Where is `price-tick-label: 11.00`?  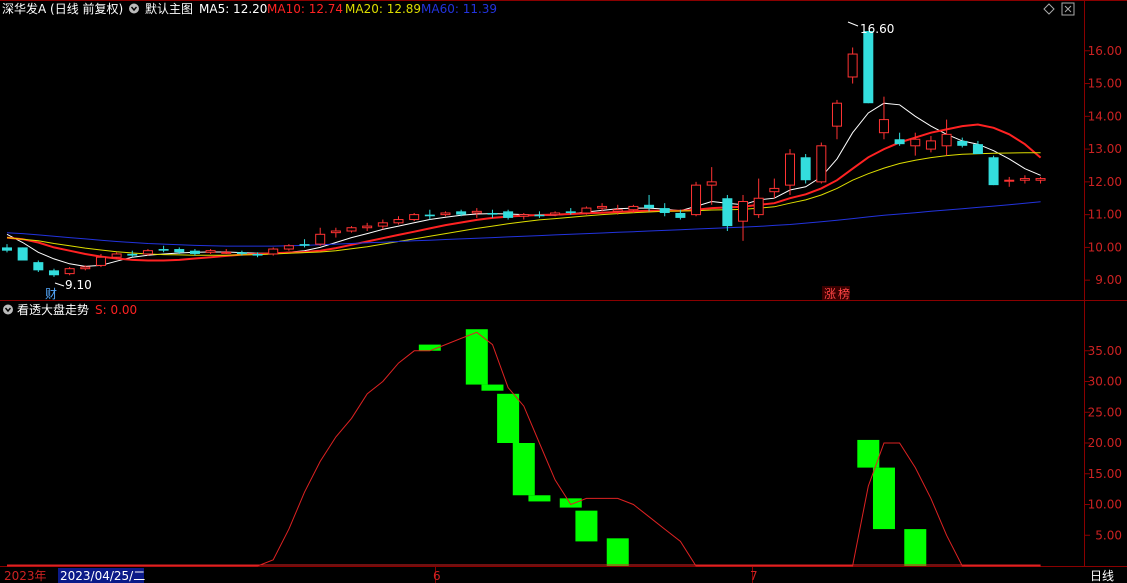 price-tick-label: 11.00 is located at coordinates (1105, 215).